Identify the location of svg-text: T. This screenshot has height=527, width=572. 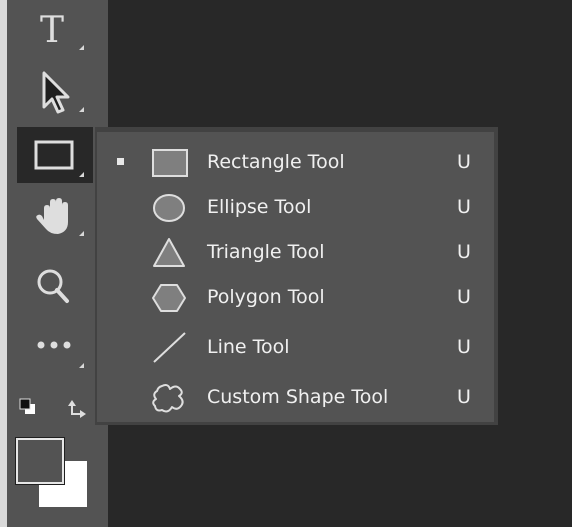
(52, 30).